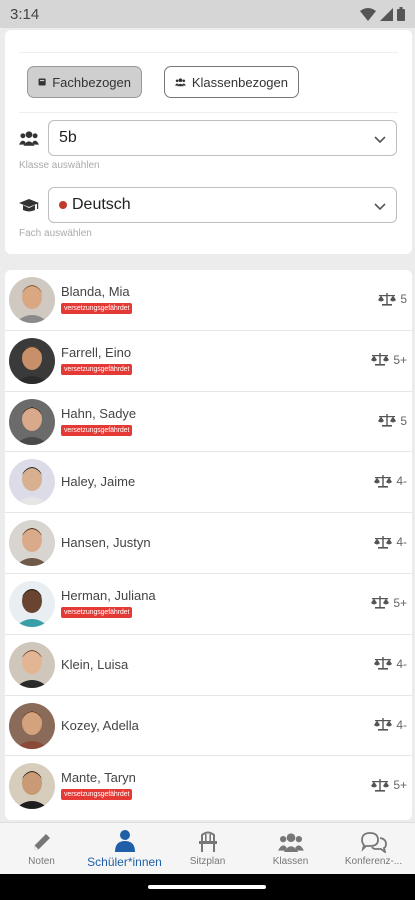 The height and width of the screenshot is (900, 415). What do you see at coordinates (91, 82) in the screenshot?
I see `subject-mode-label: Fachbezogen` at bounding box center [91, 82].